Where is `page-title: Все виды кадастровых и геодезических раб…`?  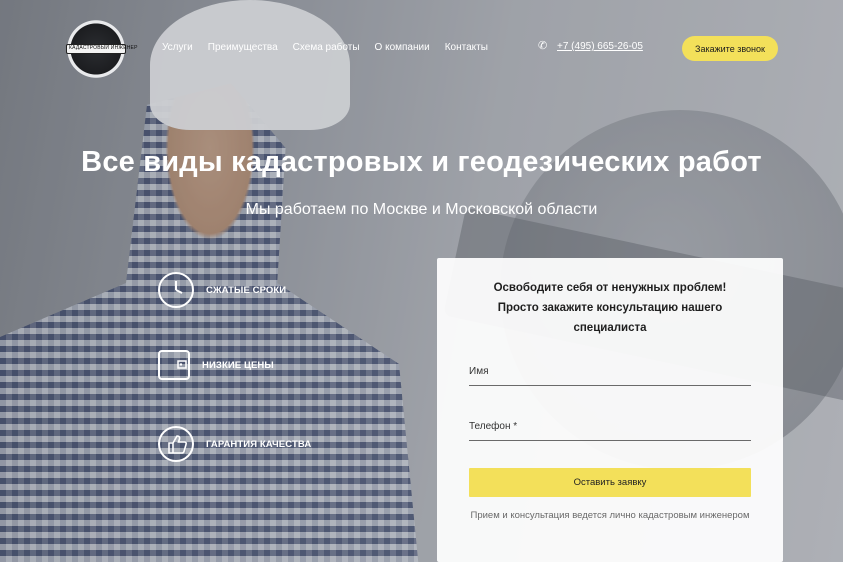
page-title: Все виды кадастровых и геодезических раб… is located at coordinates (421, 162).